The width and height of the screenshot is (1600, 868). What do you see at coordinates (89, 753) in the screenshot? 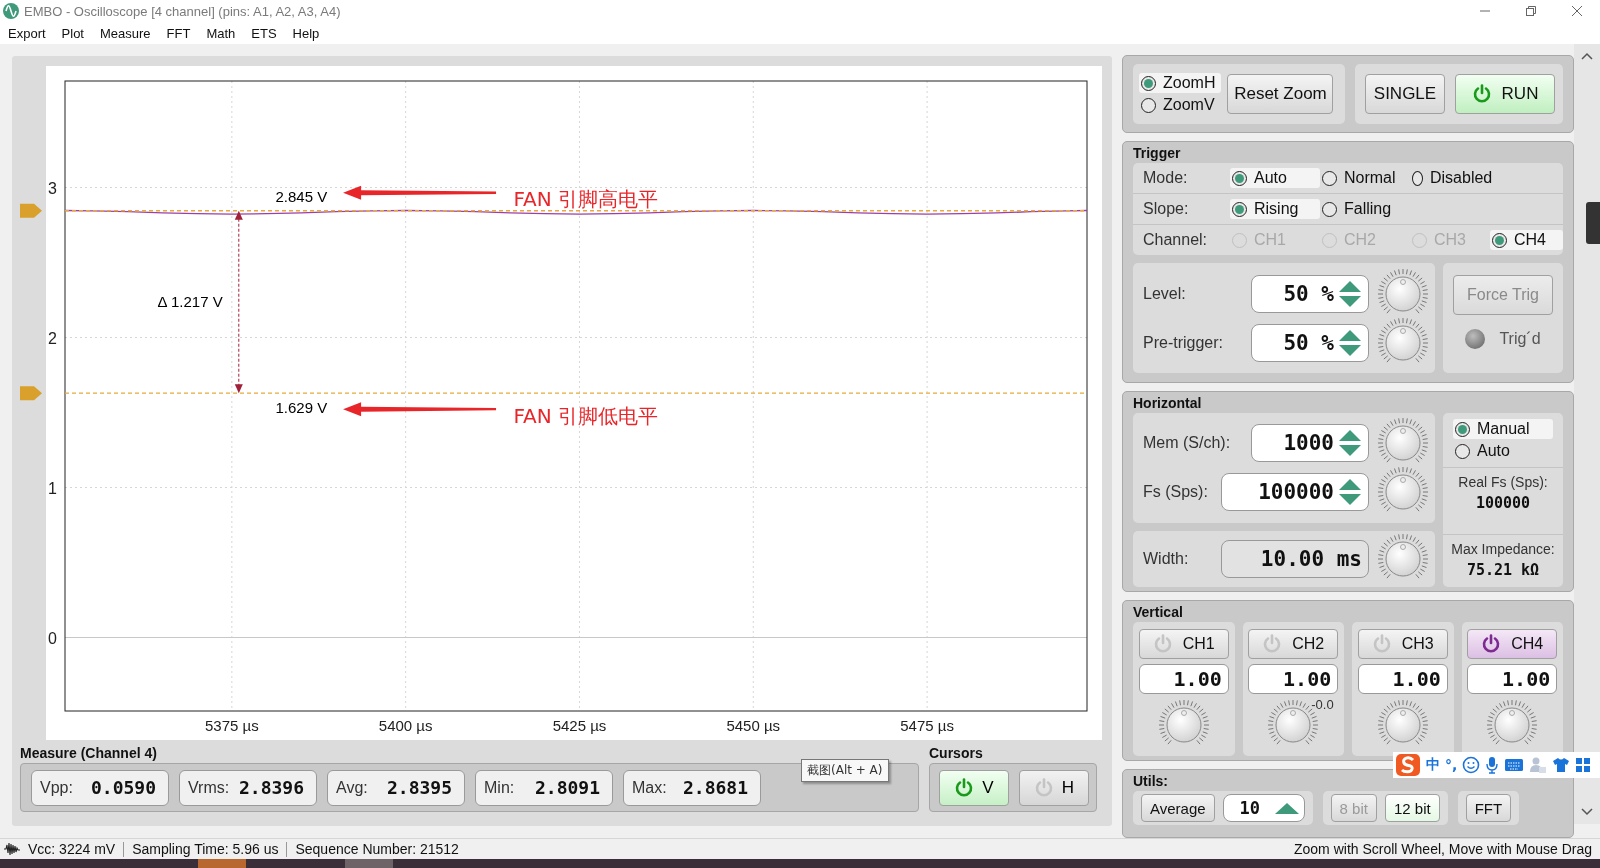
I see `section-title: Measure (Channel 4)` at bounding box center [89, 753].